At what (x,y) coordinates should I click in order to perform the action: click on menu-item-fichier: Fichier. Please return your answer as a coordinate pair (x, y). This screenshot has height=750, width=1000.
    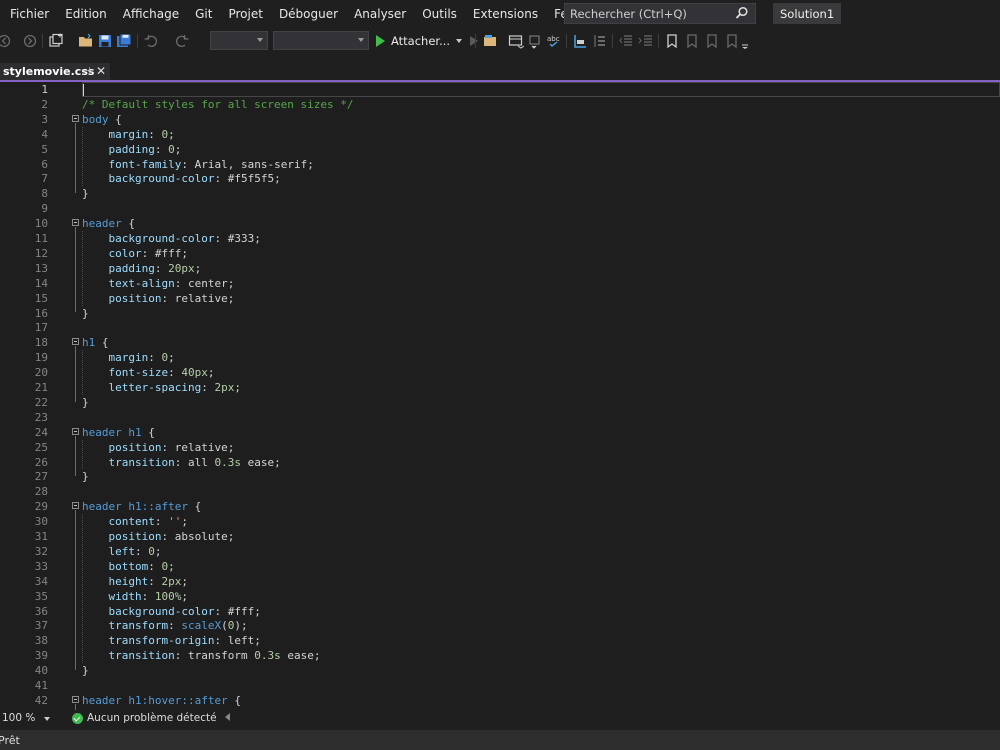
    Looking at the image, I should click on (28, 14).